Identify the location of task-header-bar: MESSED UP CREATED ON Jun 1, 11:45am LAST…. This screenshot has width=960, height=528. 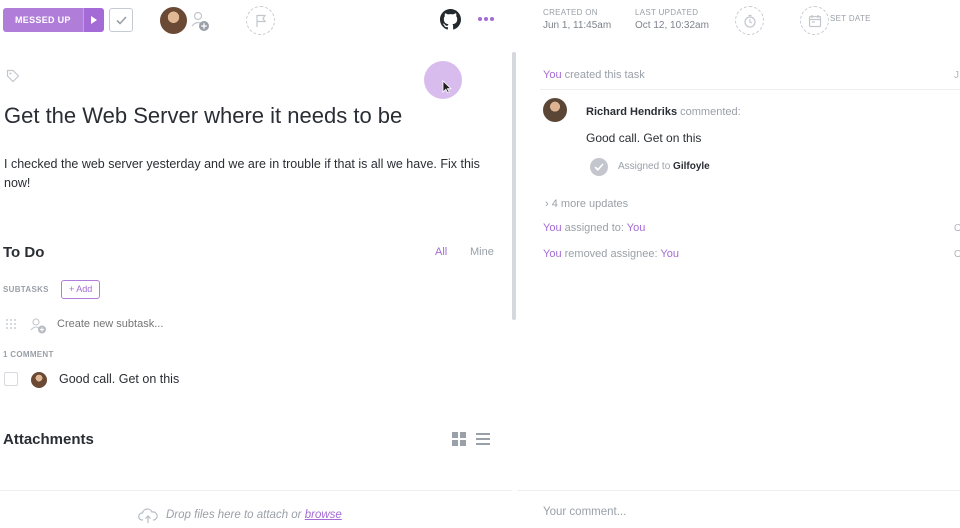
(480, 21).